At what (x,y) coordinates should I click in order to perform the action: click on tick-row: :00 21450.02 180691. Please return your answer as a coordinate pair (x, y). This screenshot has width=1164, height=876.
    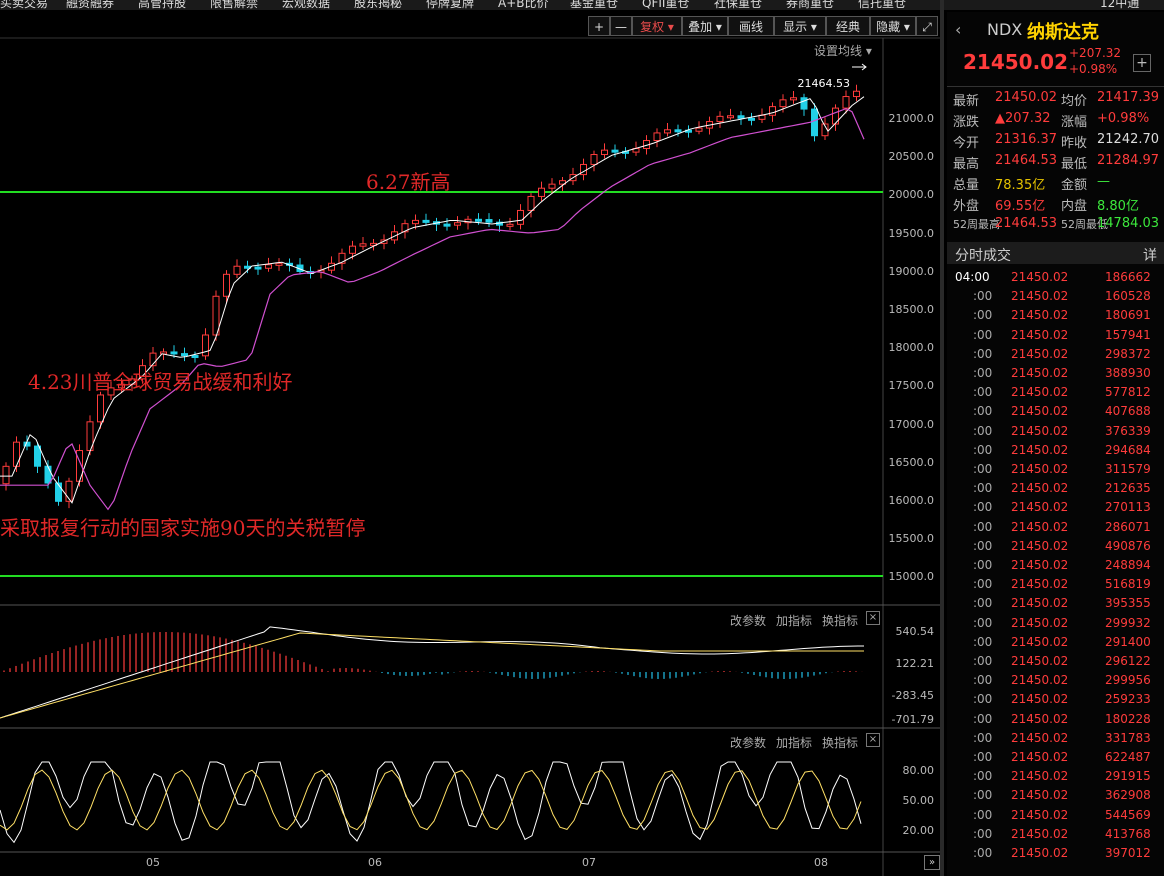
    Looking at the image, I should click on (1055, 315).